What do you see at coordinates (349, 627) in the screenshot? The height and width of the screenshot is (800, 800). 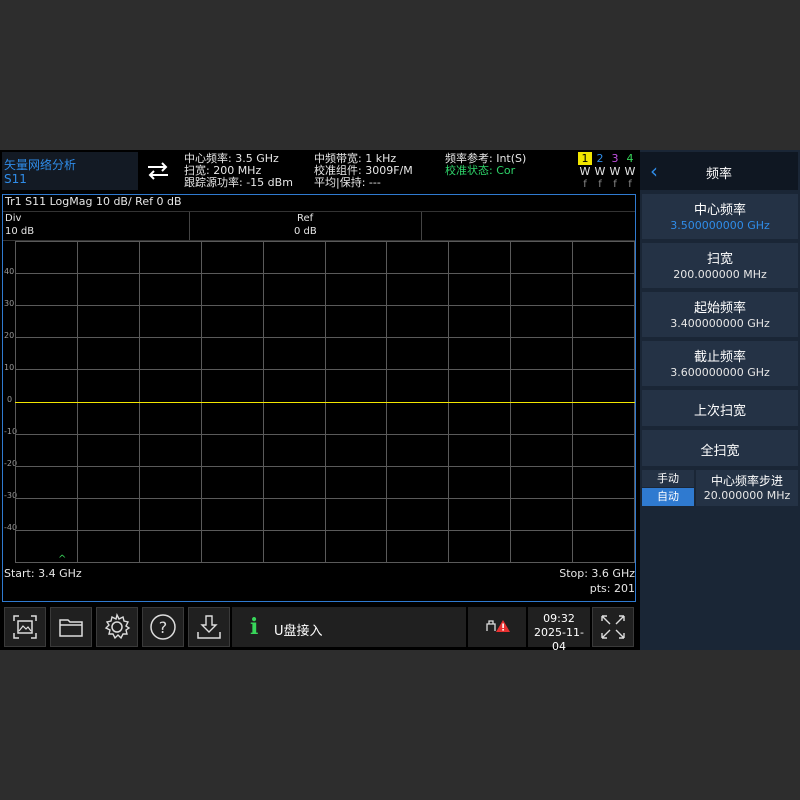 I see `message-bar: i U盘接入` at bounding box center [349, 627].